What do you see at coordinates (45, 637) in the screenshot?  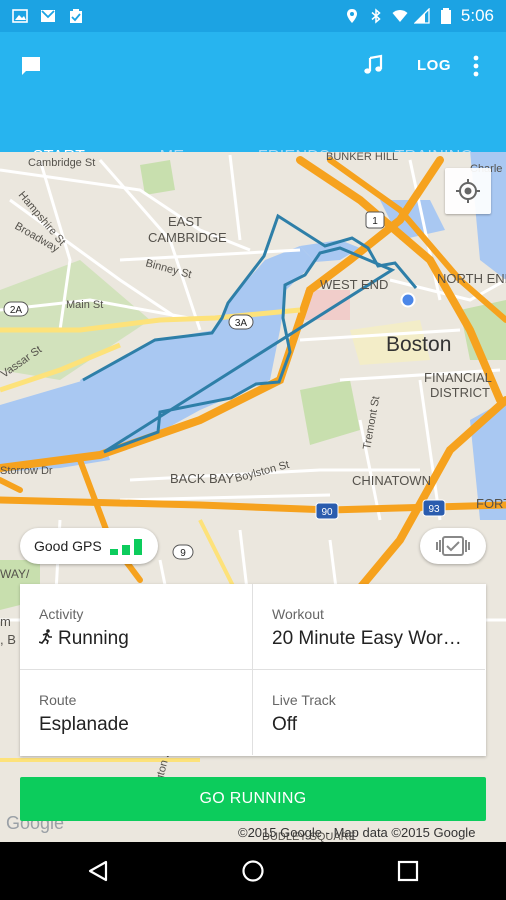 I see `runner-icon` at bounding box center [45, 637].